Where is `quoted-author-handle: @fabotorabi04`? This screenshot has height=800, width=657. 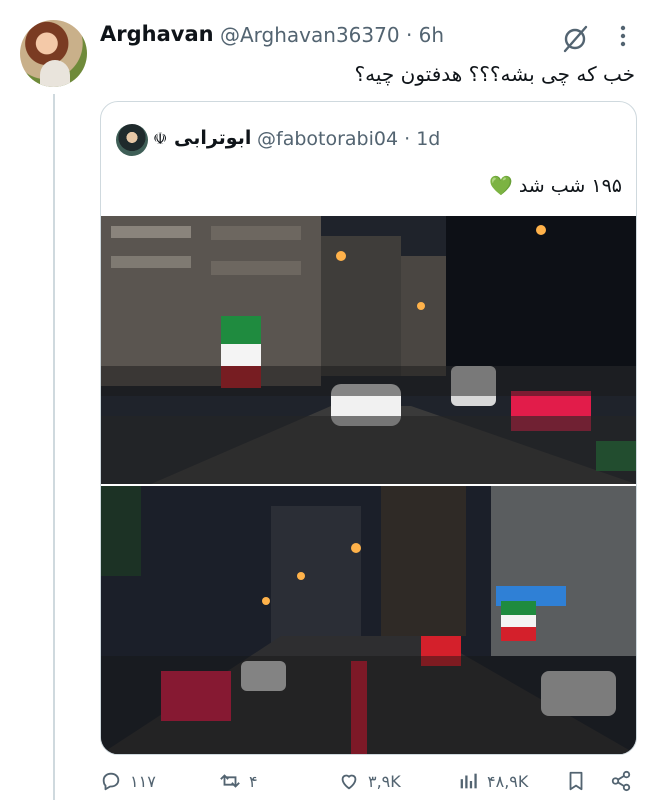
quoted-author-handle: @fabotorabi04 is located at coordinates (327, 139).